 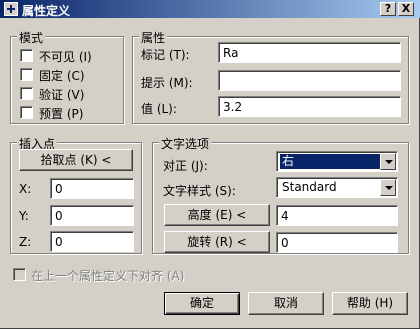 What do you see at coordinates (202, 303) in the screenshot?
I see `ok-button: 确定` at bounding box center [202, 303].